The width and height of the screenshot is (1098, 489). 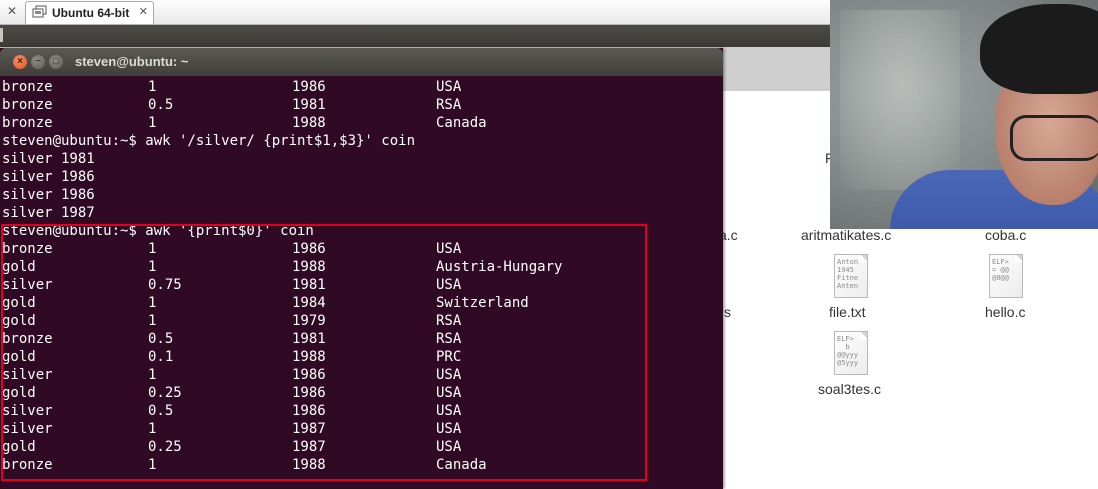 What do you see at coordinates (12, 11) in the screenshot?
I see `close-icon: ✕` at bounding box center [12, 11].